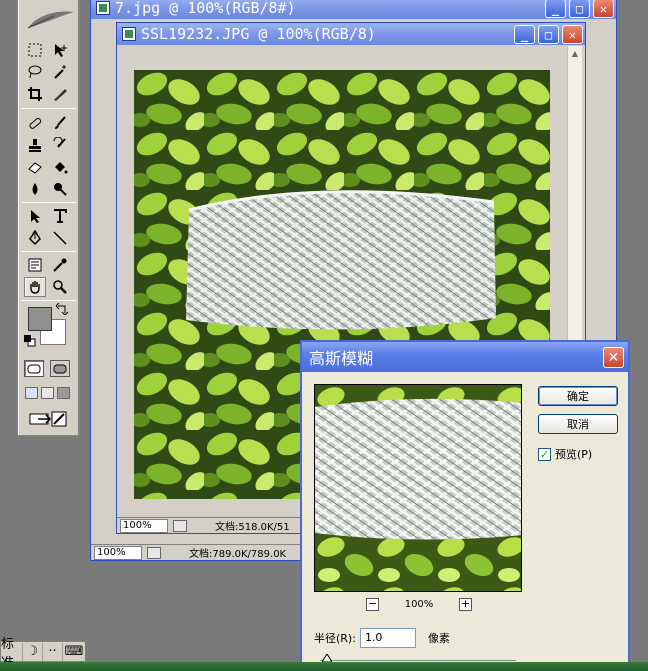 The image size is (648, 671). I want to click on radius-row: 半径(R): 1.0 像素, so click(382, 638).